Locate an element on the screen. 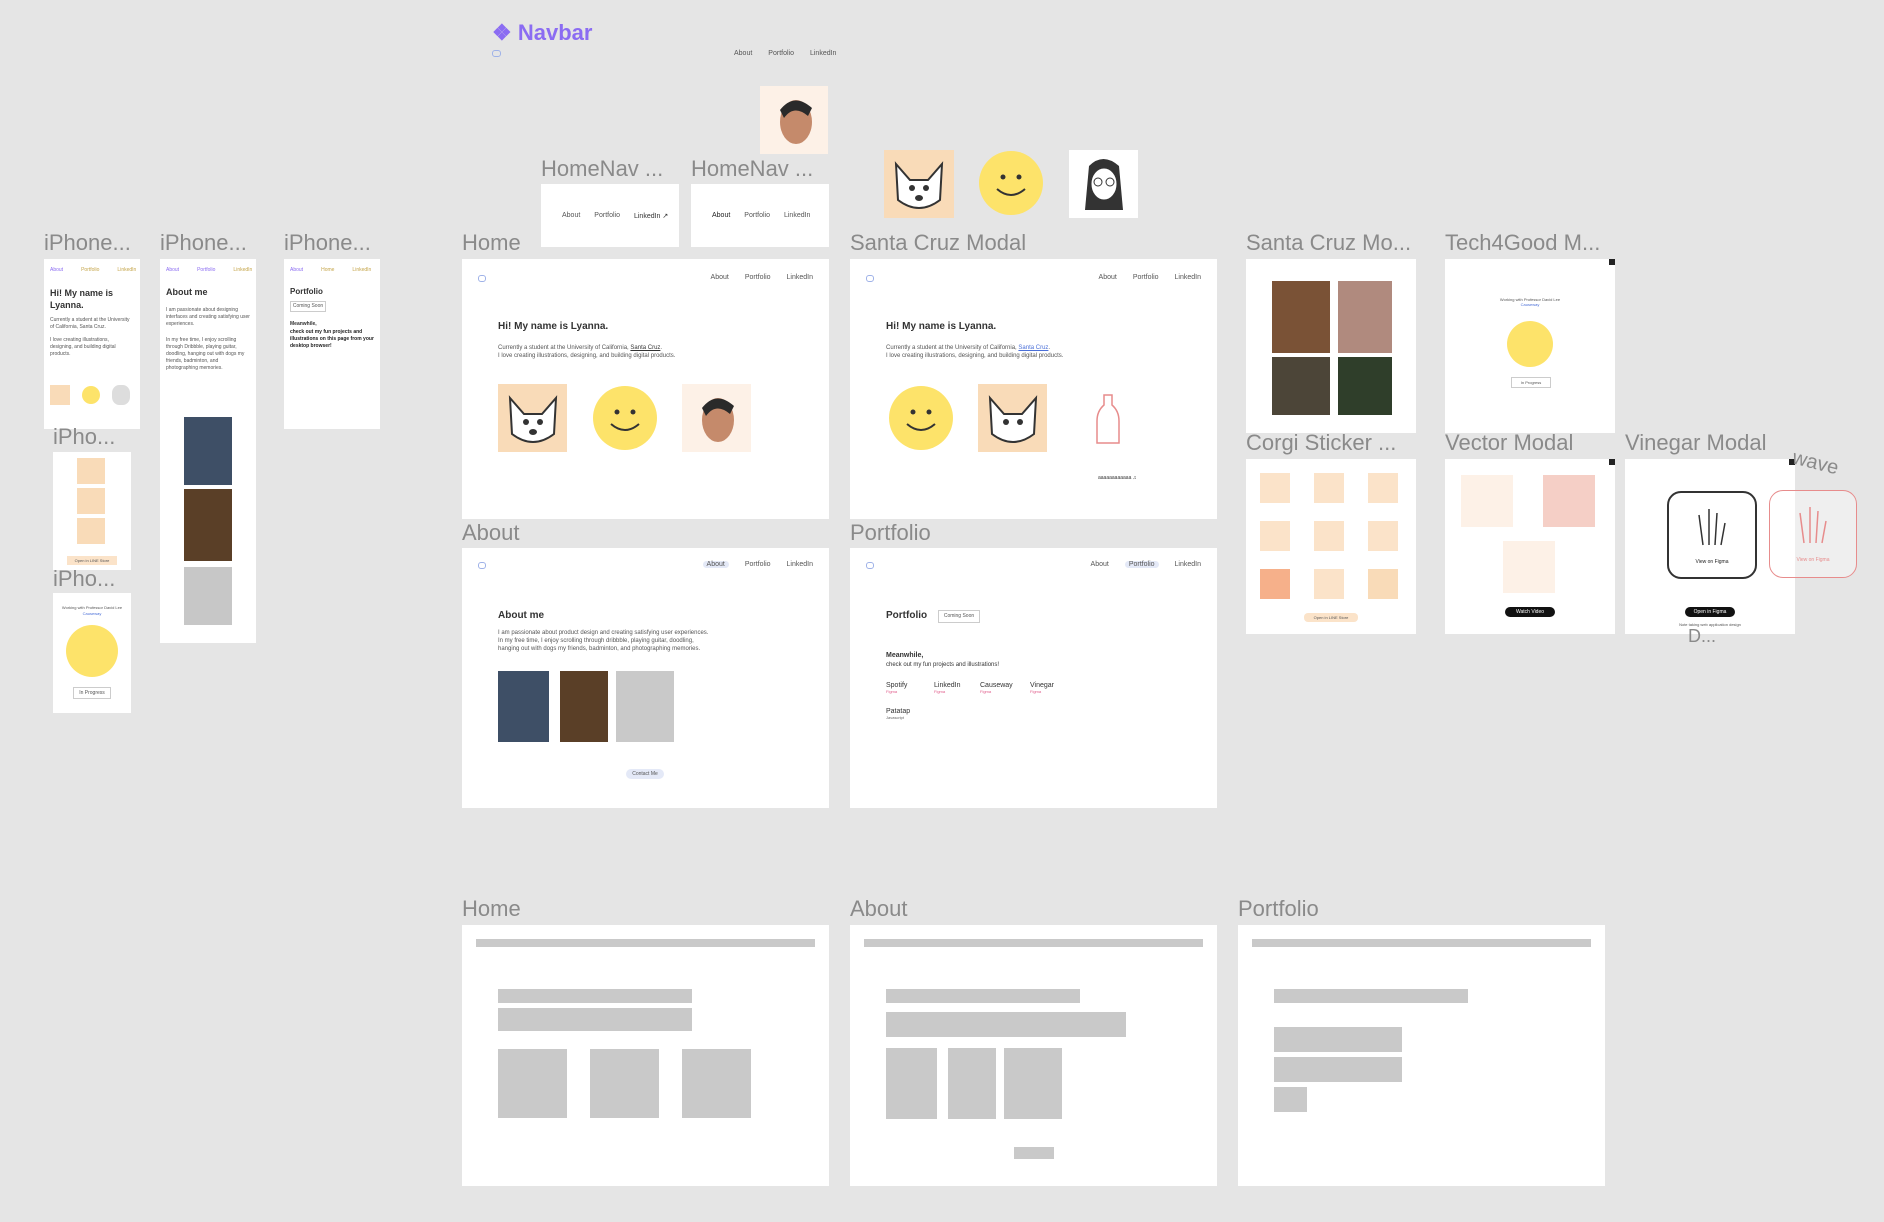  scm-nav-portfolio: Portfolio is located at coordinates (1146, 277).